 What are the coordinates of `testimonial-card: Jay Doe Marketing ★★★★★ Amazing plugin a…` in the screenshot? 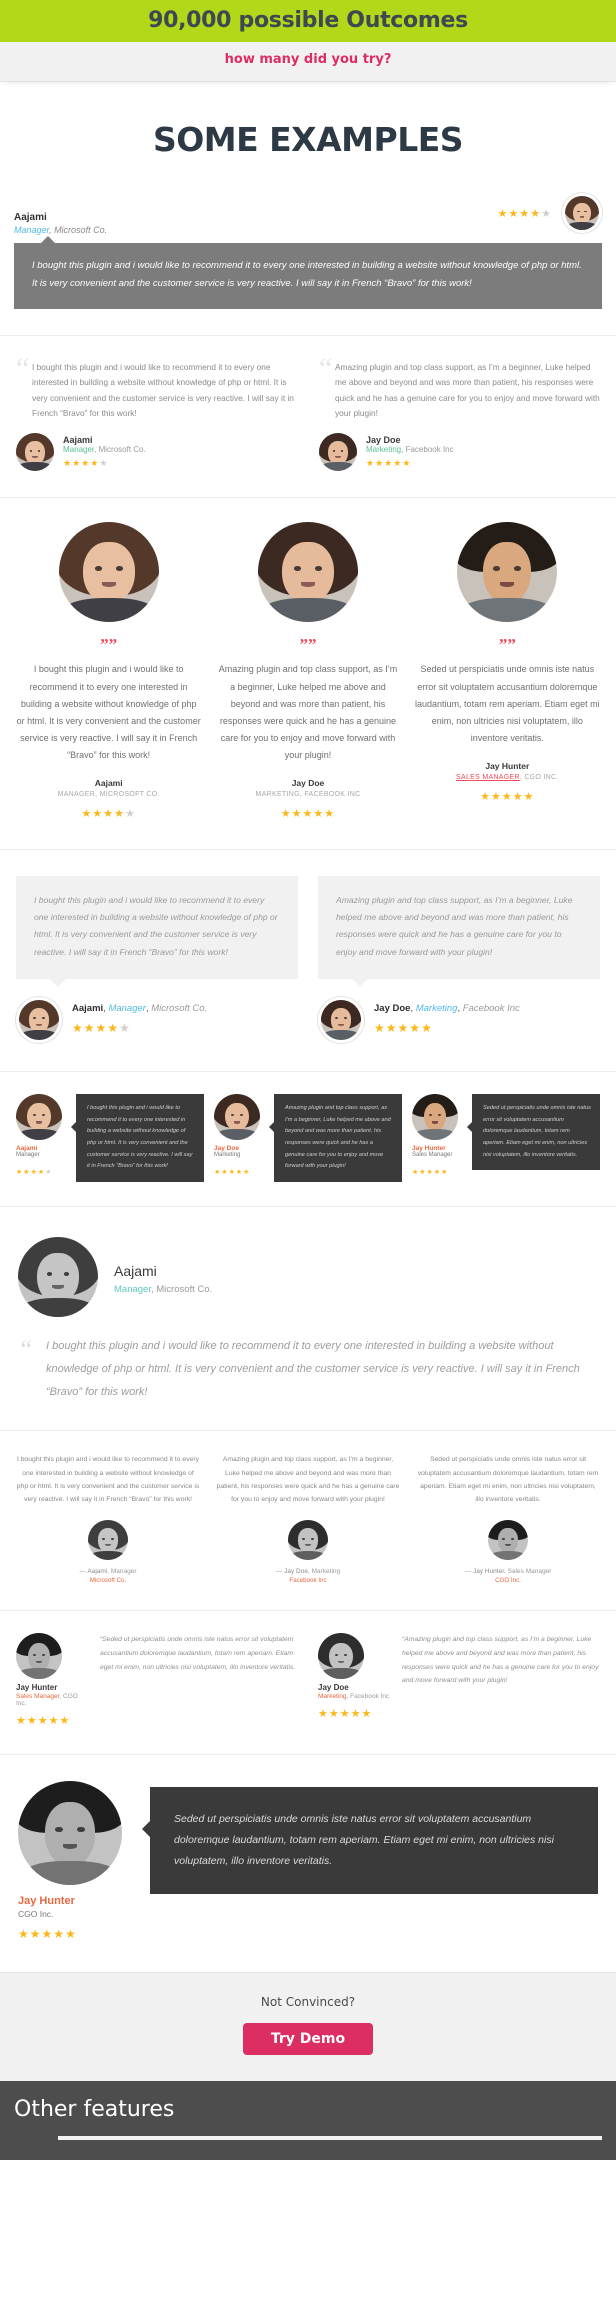 It's located at (308, 1138).